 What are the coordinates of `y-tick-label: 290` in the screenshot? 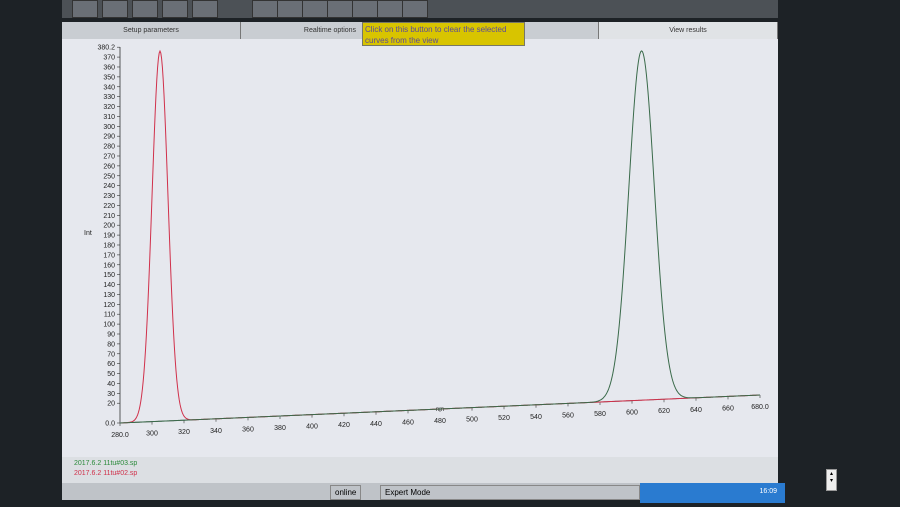 It's located at (109, 137).